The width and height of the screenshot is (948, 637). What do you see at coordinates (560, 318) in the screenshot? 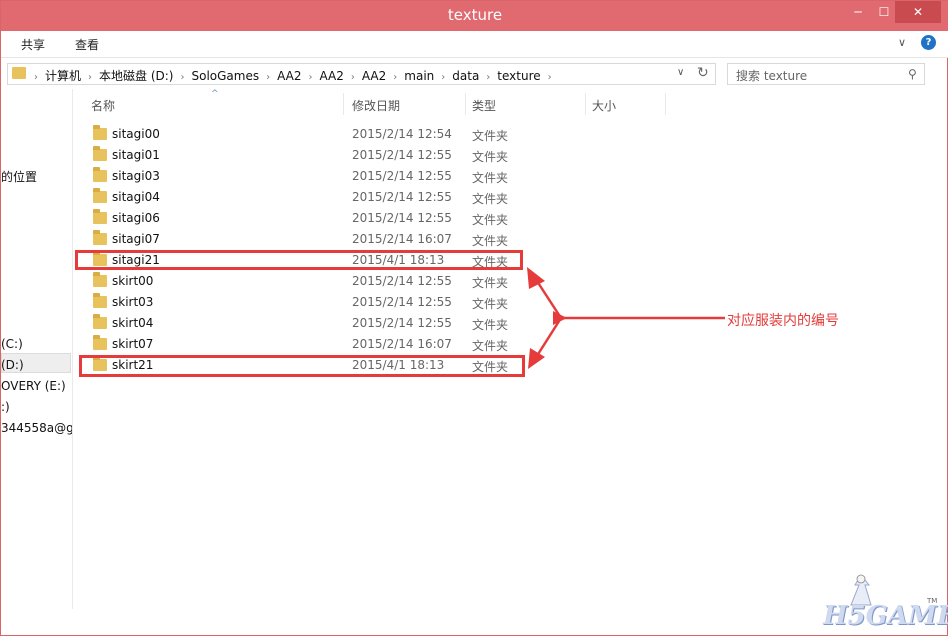
I see `arrow-hub` at bounding box center [560, 318].